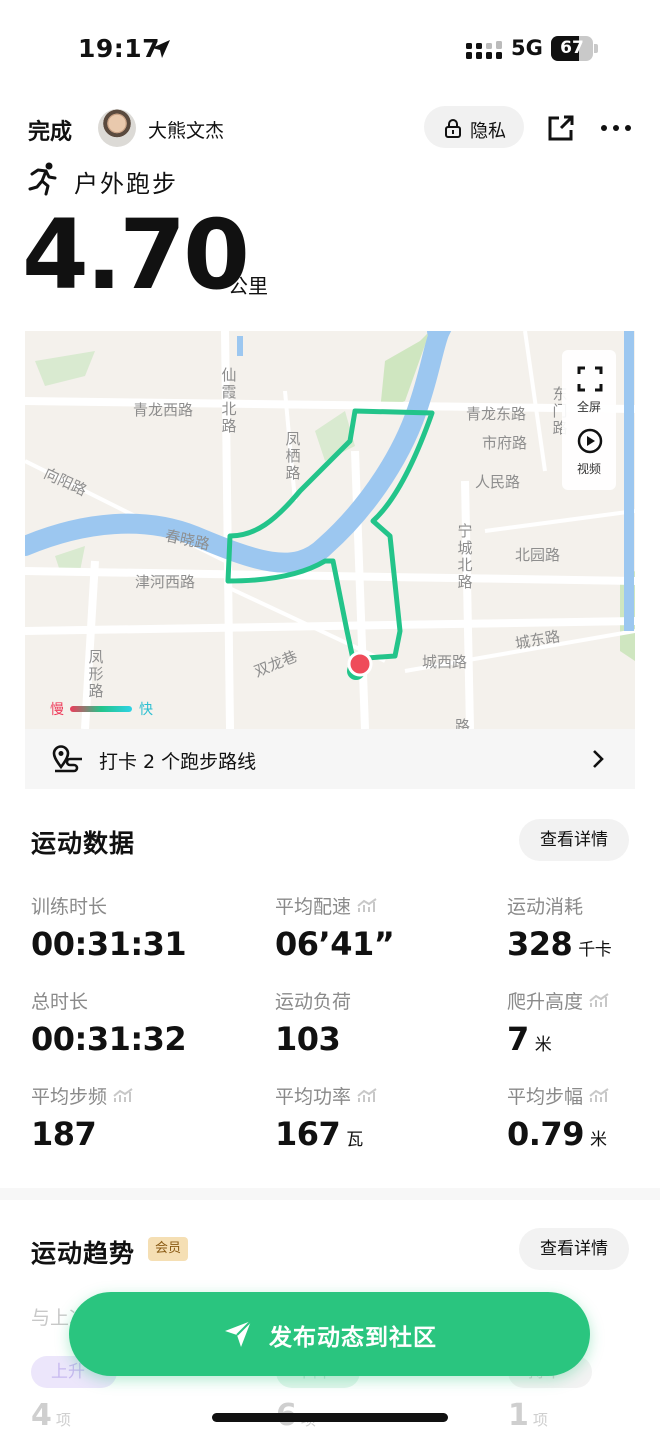  Describe the element at coordinates (453, 128) in the screenshot. I see `lock-icon` at that location.